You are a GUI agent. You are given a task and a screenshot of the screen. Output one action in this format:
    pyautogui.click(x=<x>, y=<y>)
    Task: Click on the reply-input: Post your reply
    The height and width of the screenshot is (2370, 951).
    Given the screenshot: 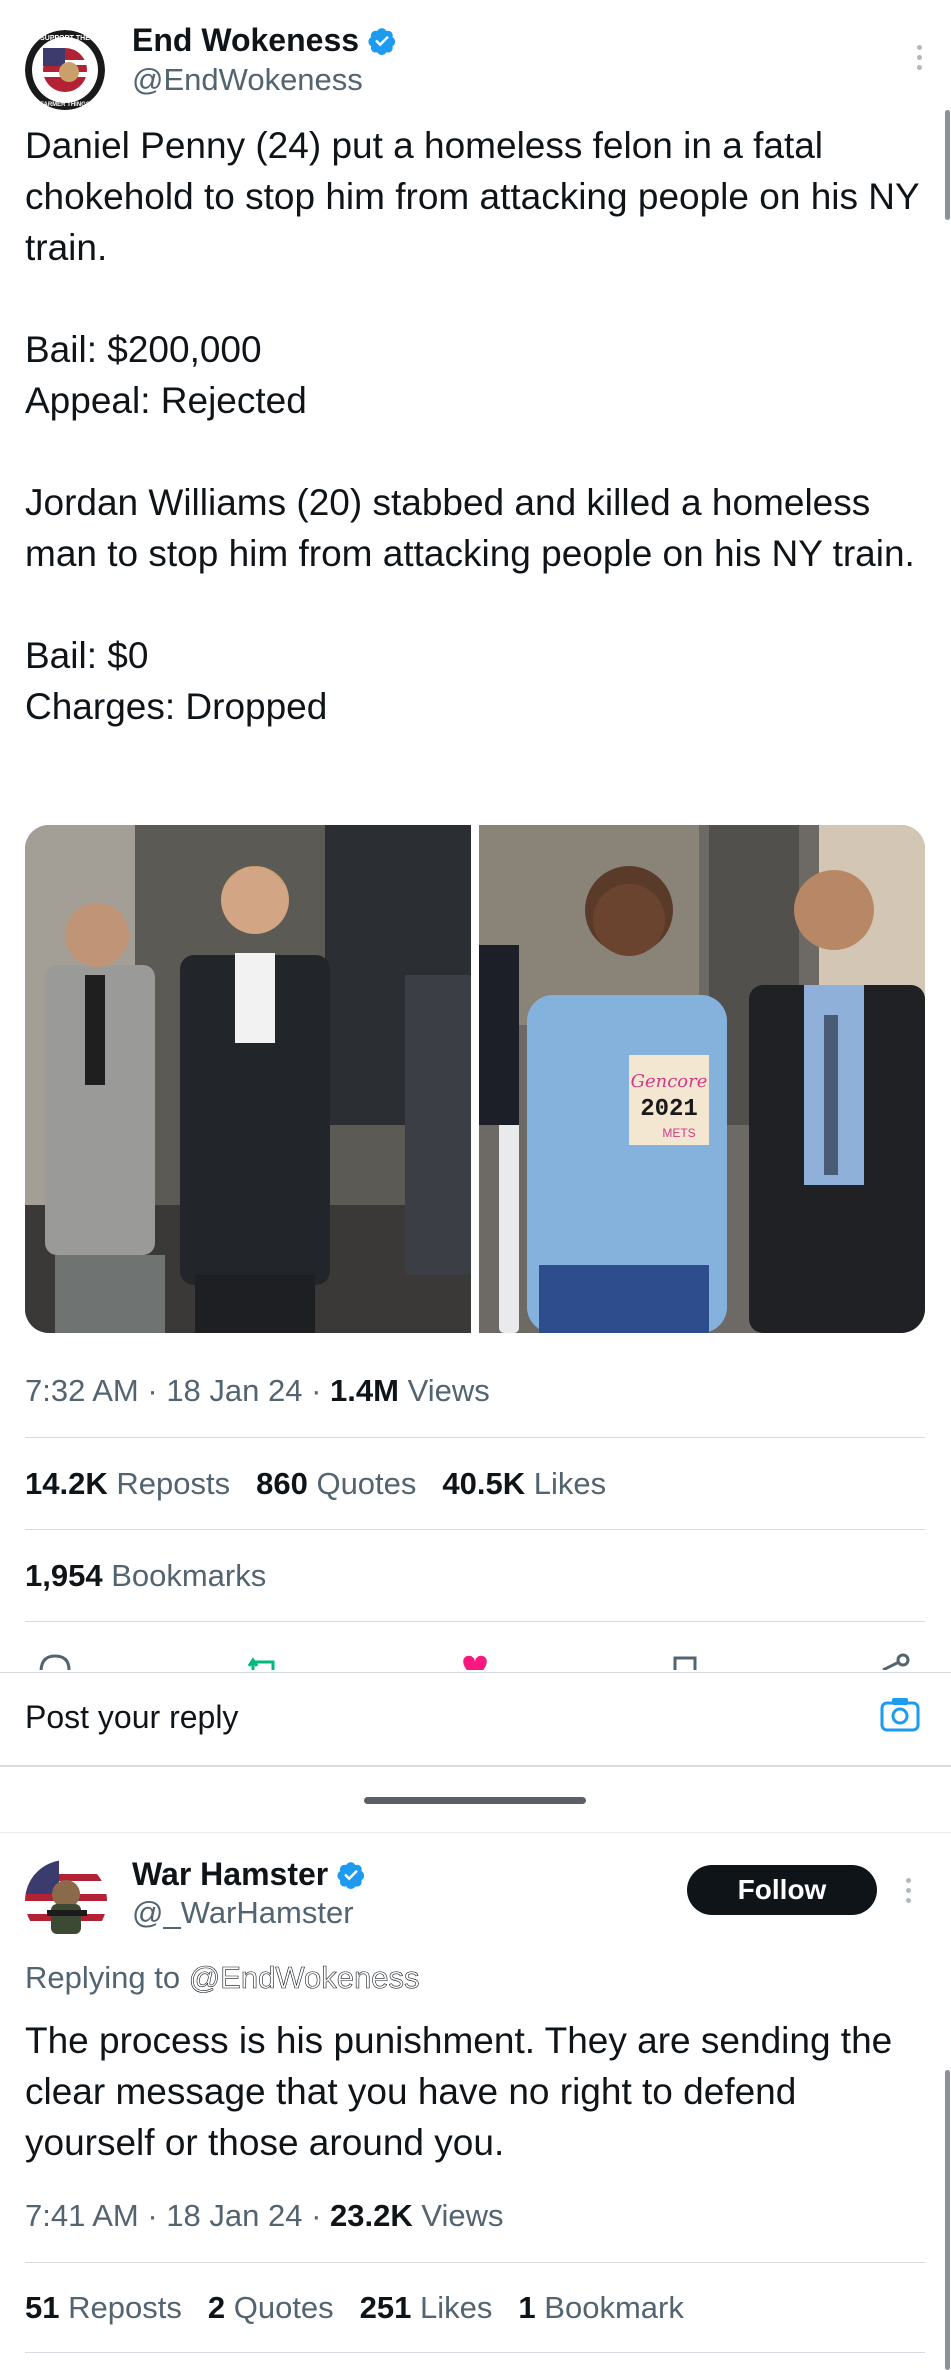 What is the action you would take?
    pyautogui.click(x=131, y=1717)
    